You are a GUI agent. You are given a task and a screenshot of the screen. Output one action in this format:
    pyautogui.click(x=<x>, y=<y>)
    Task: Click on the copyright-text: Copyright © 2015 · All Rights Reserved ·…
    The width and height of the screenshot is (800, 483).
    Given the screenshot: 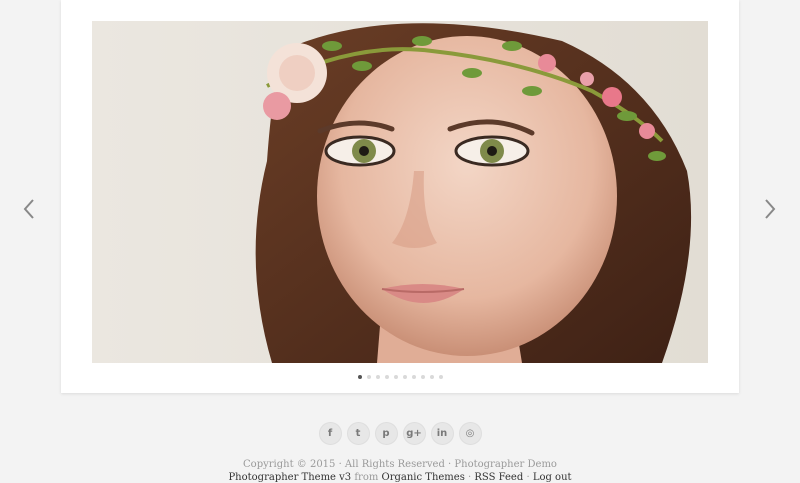 What is the action you would take?
    pyautogui.click(x=400, y=464)
    